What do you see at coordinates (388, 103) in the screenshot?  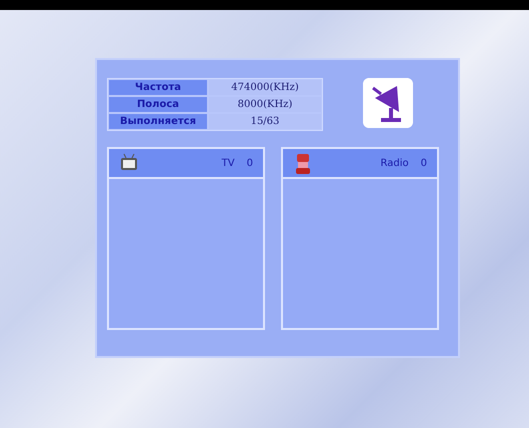 I see `satellite-dish-icon` at bounding box center [388, 103].